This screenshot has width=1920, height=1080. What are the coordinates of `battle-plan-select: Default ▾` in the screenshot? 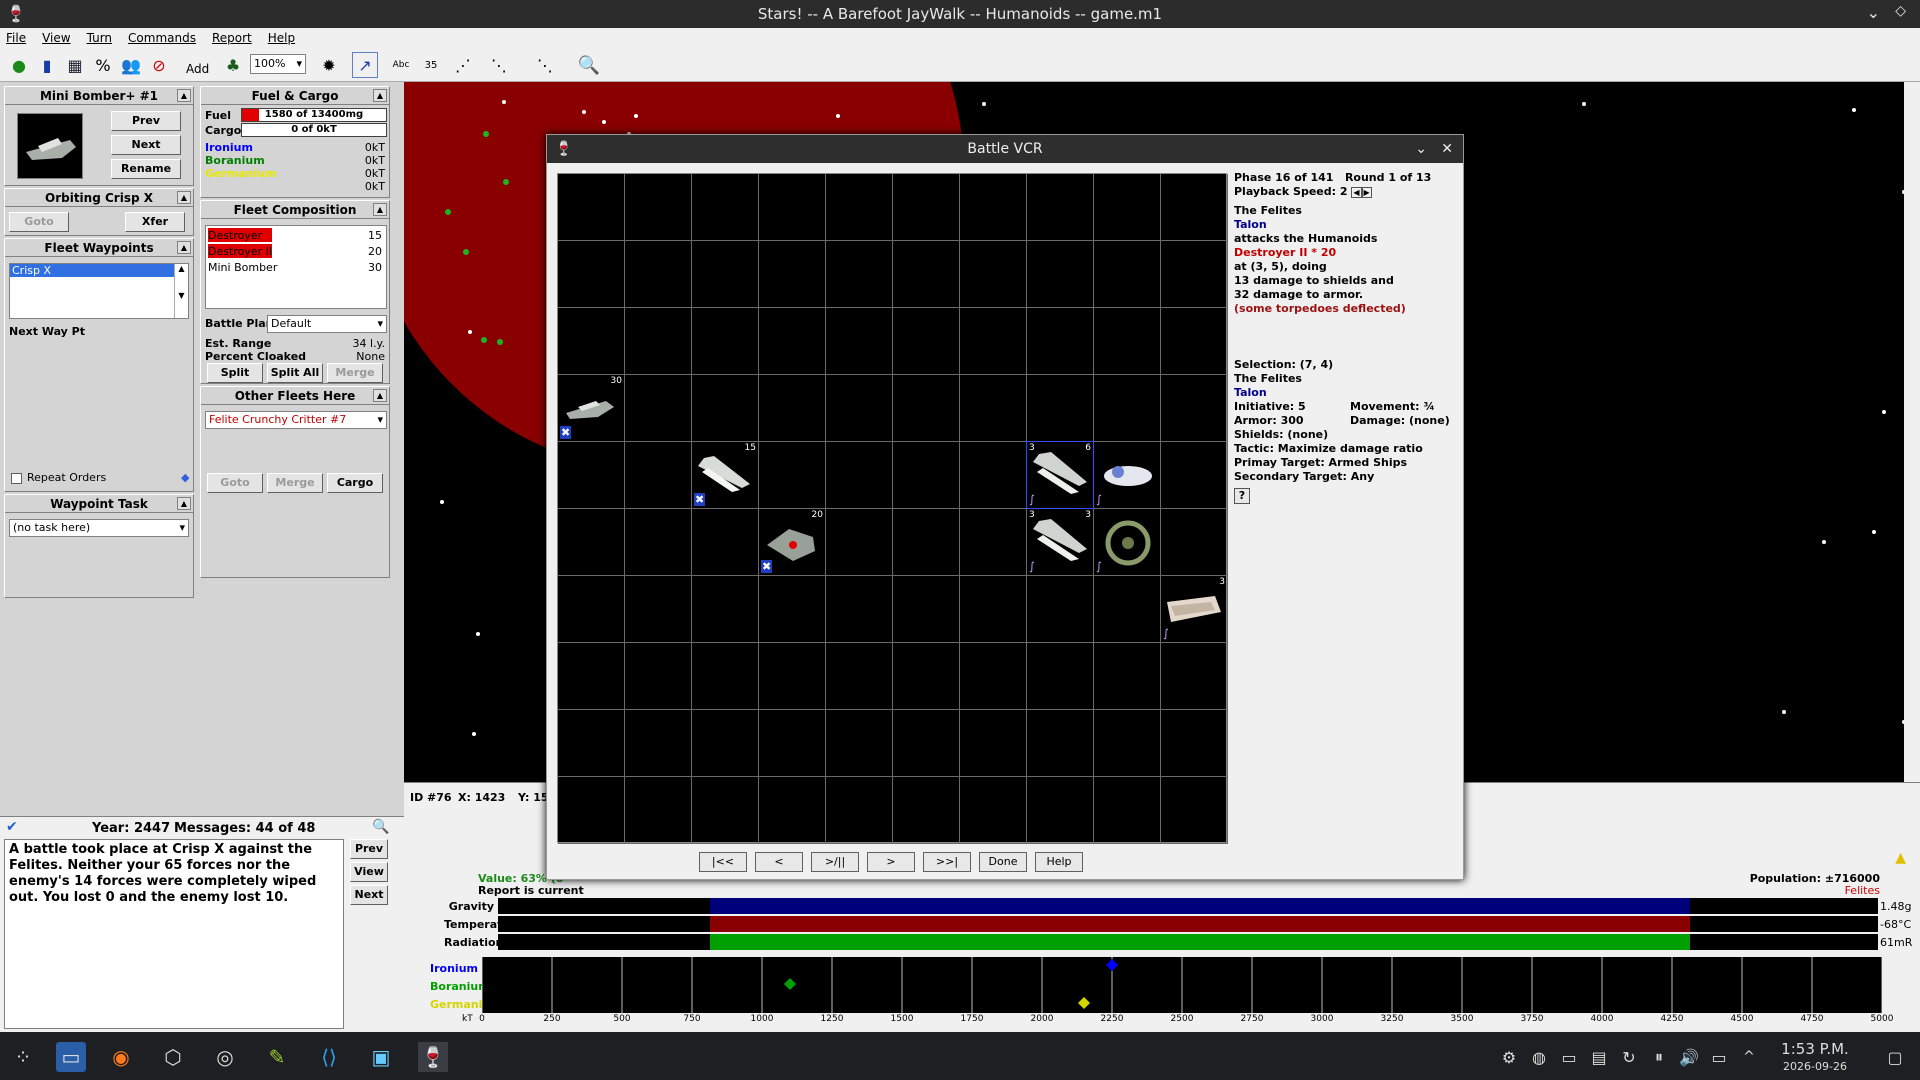 It's located at (327, 324).